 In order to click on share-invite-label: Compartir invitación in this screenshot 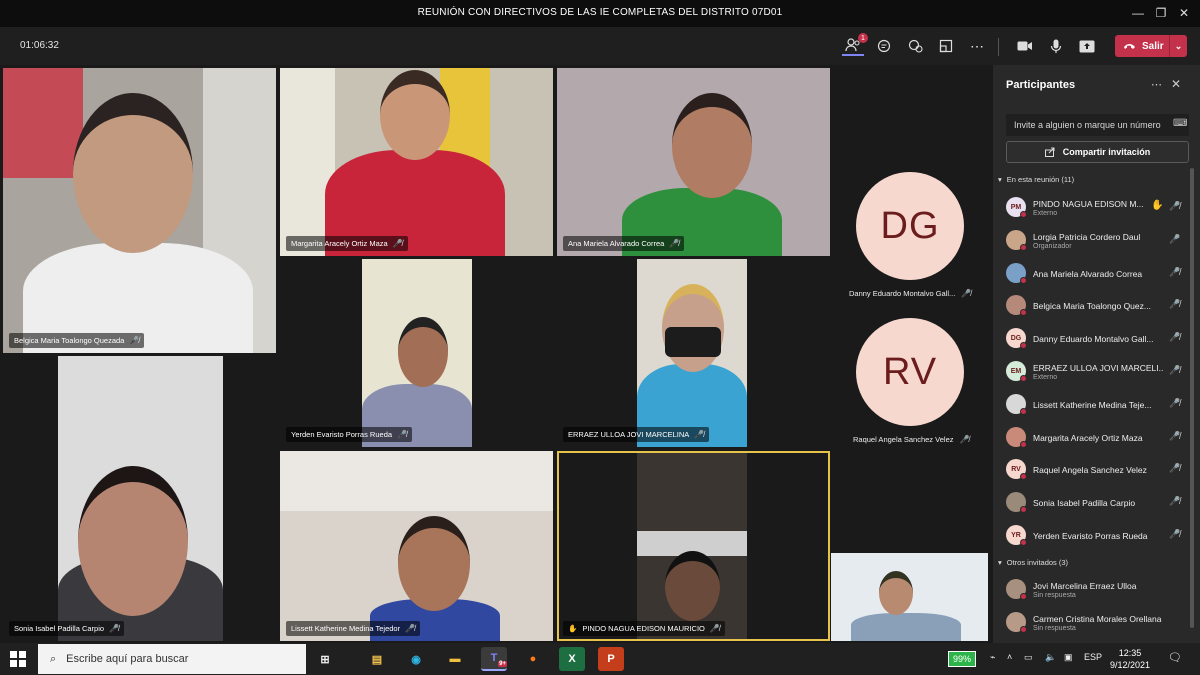, I will do `click(1106, 152)`.